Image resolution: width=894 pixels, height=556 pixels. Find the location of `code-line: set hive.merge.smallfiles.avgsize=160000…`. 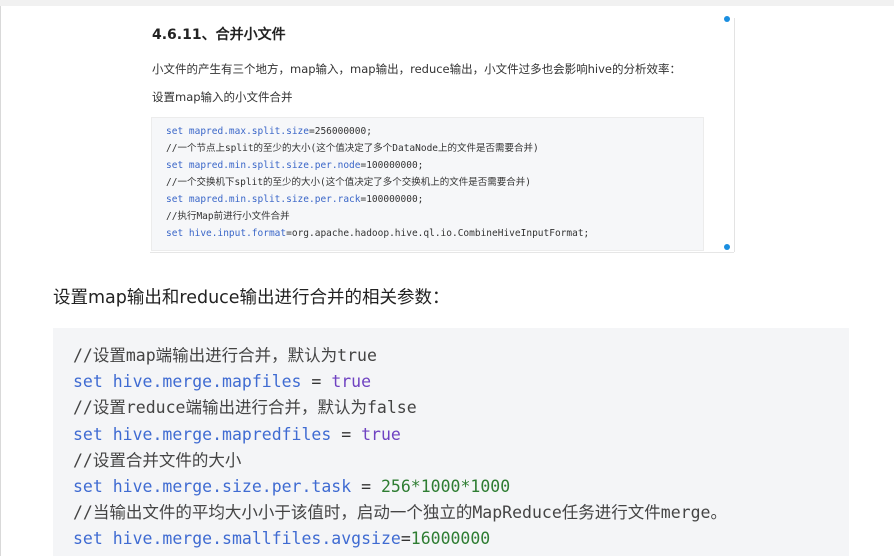

code-line: set hive.merge.smallfiles.avgsize=160000… is located at coordinates (282, 539).